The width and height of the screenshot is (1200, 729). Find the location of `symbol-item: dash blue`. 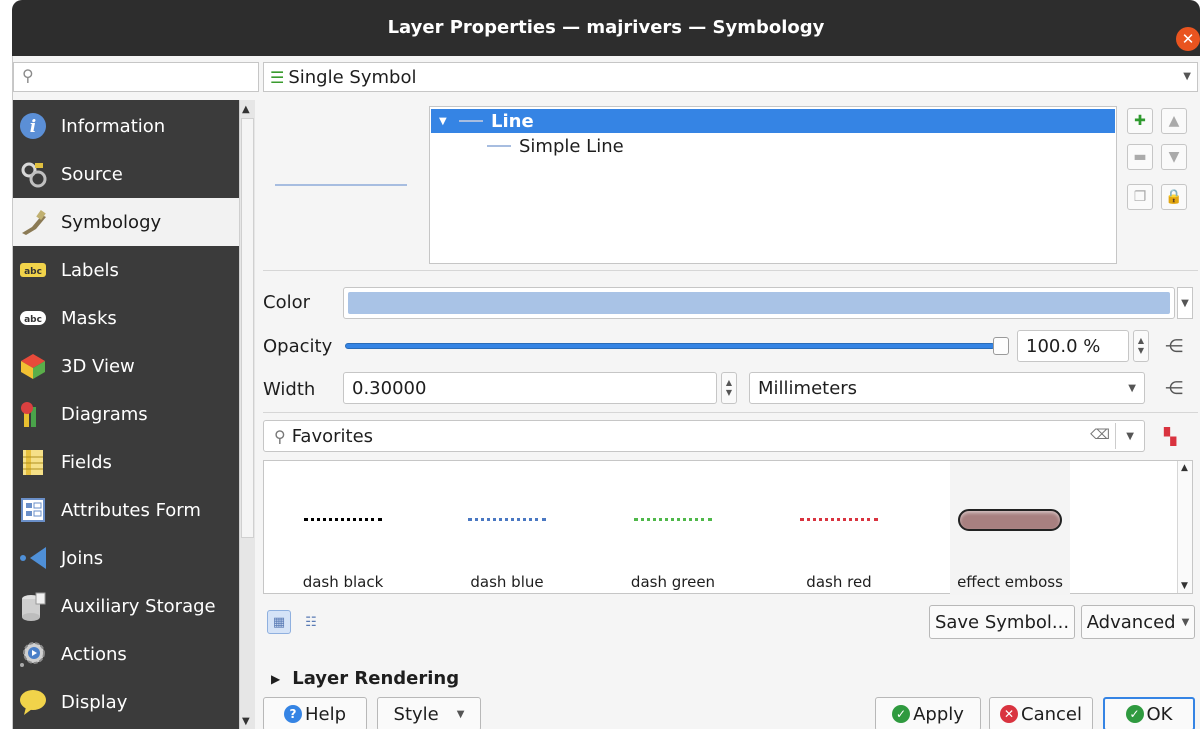

symbol-item: dash blue is located at coordinates (507, 528).